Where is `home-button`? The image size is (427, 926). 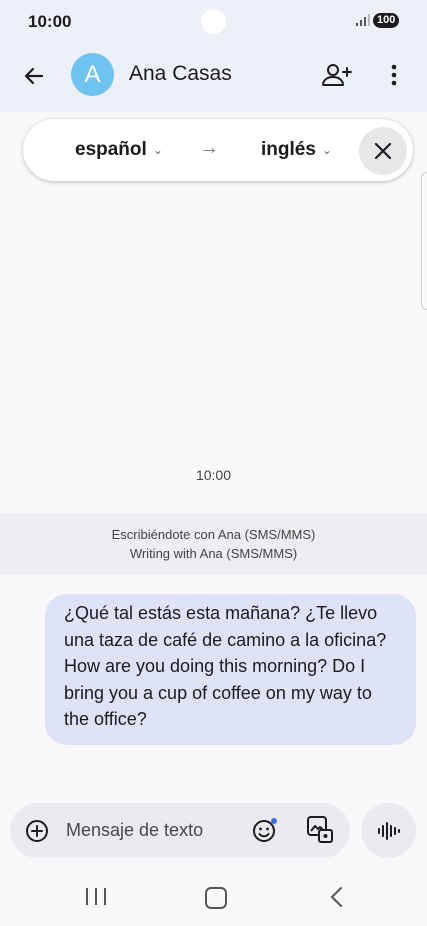
home-button is located at coordinates (216, 898).